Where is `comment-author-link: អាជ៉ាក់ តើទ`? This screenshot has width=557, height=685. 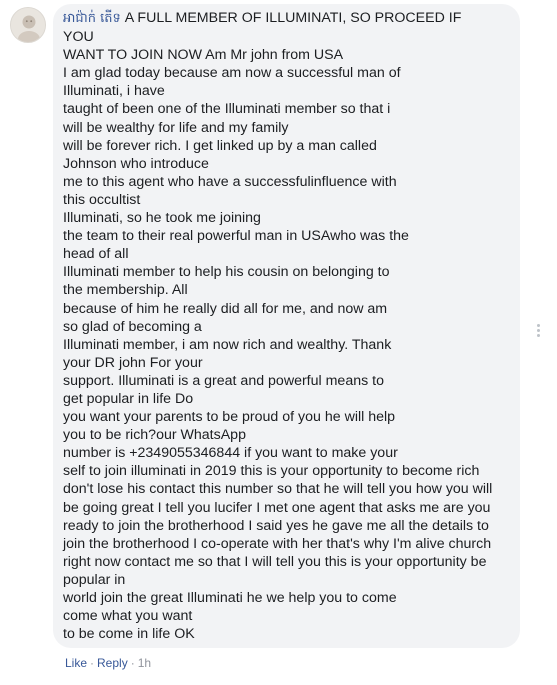 comment-author-link: អាជ៉ាក់ តើទ is located at coordinates (92, 18).